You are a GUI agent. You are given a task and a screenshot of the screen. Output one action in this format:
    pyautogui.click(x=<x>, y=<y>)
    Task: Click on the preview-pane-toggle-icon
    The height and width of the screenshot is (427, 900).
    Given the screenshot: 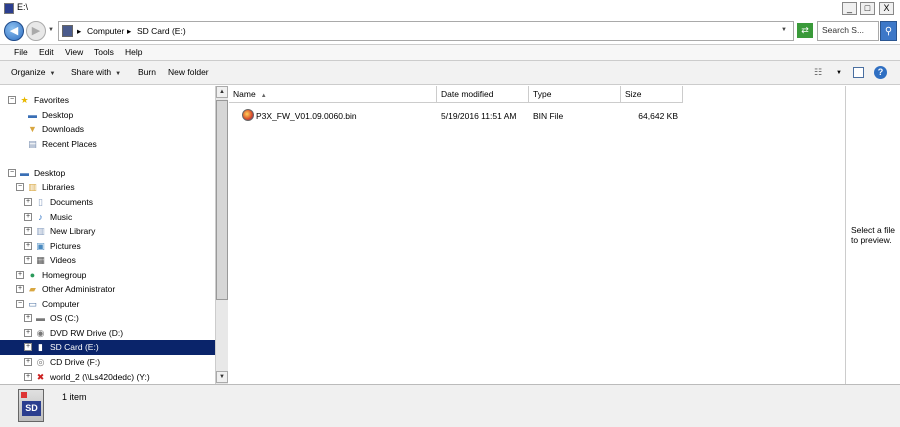 What is the action you would take?
    pyautogui.click(x=858, y=72)
    